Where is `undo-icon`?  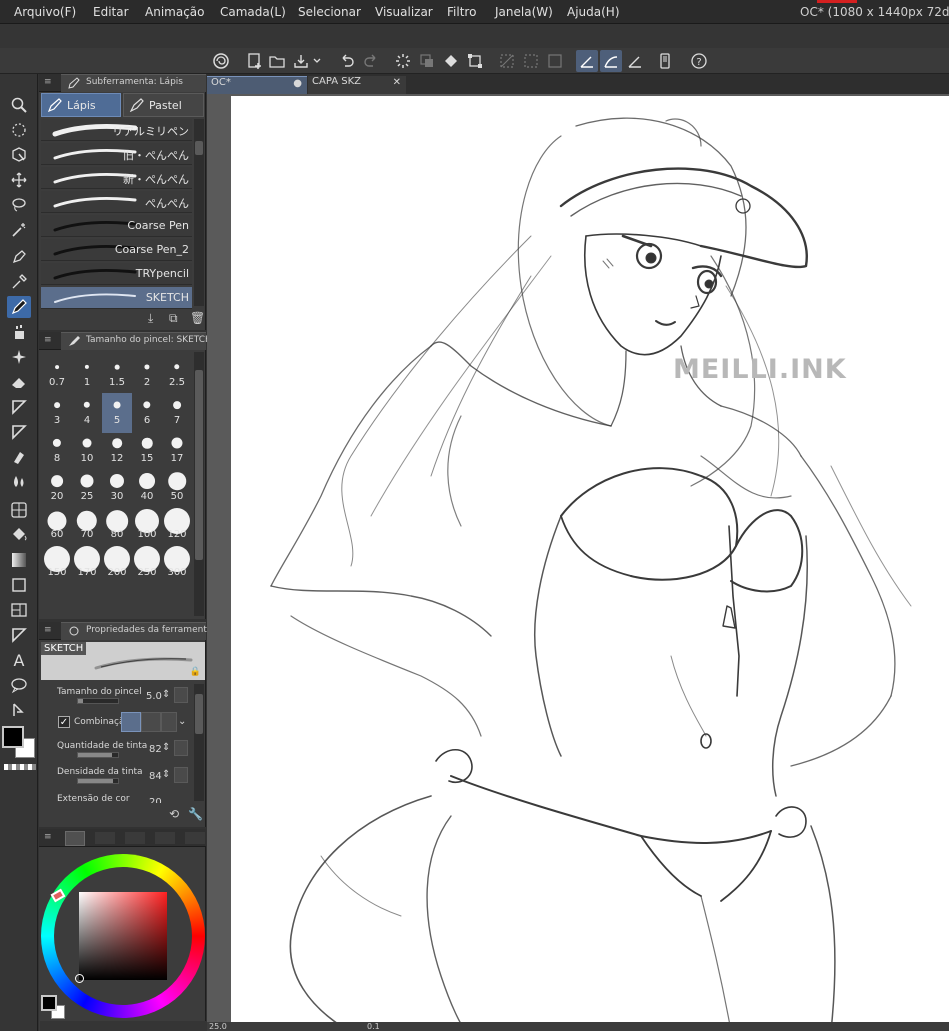 undo-icon is located at coordinates (347, 61).